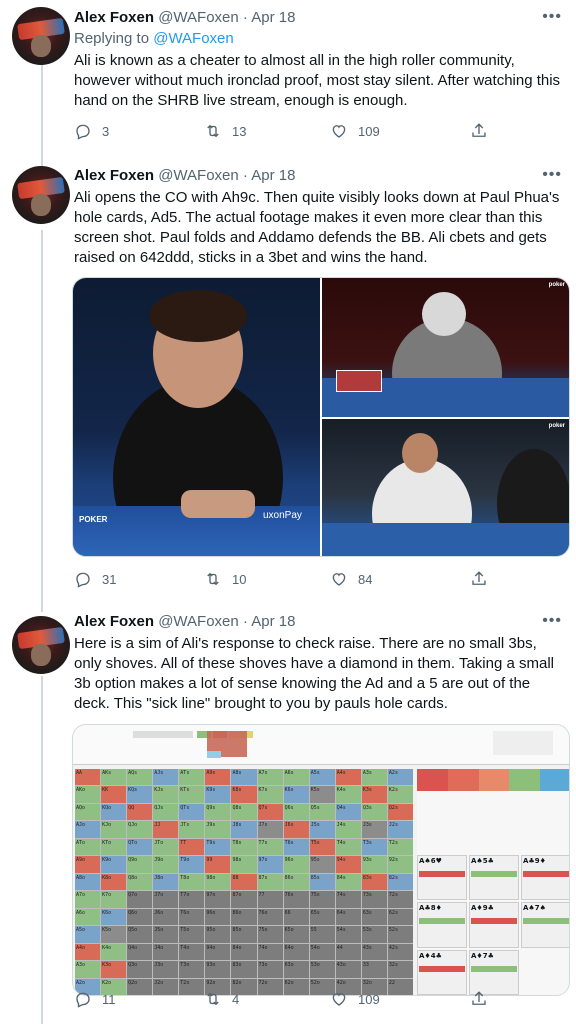 This screenshot has height=1024, width=576. Describe the element at coordinates (445, 487) in the screenshot. I see `photo-player-seated: poker` at that location.